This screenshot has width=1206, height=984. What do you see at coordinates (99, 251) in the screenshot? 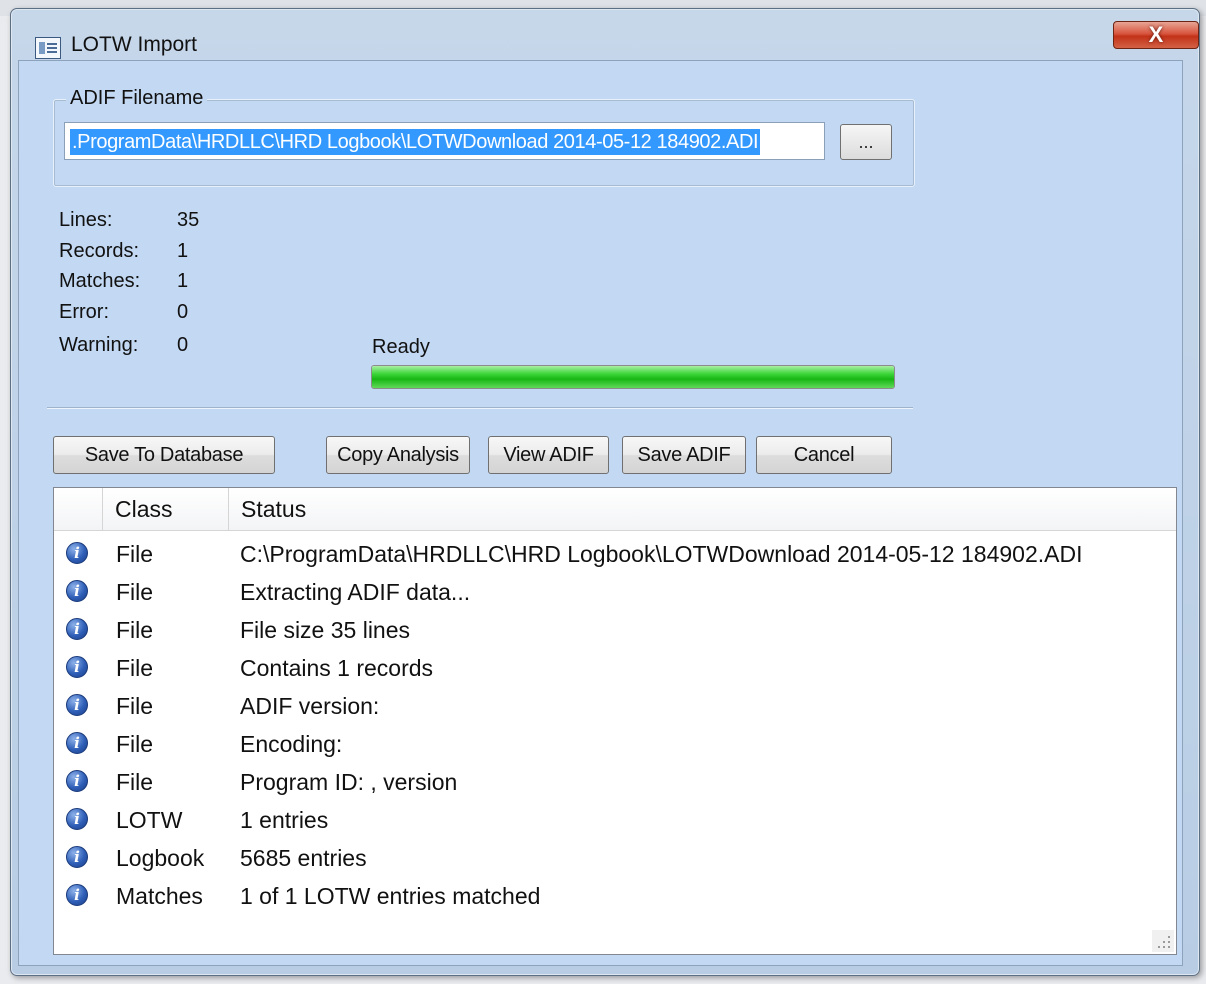
I see `stat-label: Records:` at bounding box center [99, 251].